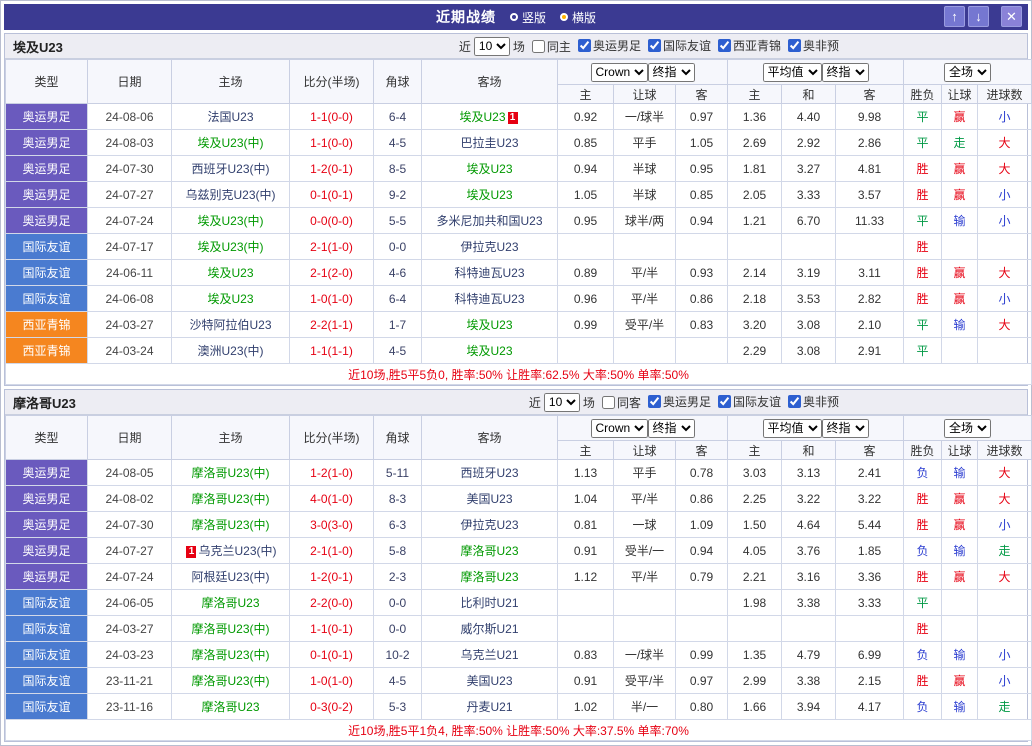 This screenshot has height=746, width=1032. Describe the element at coordinates (331, 654) in the screenshot. I see `score-cell: 0-1(0-1)` at that location.